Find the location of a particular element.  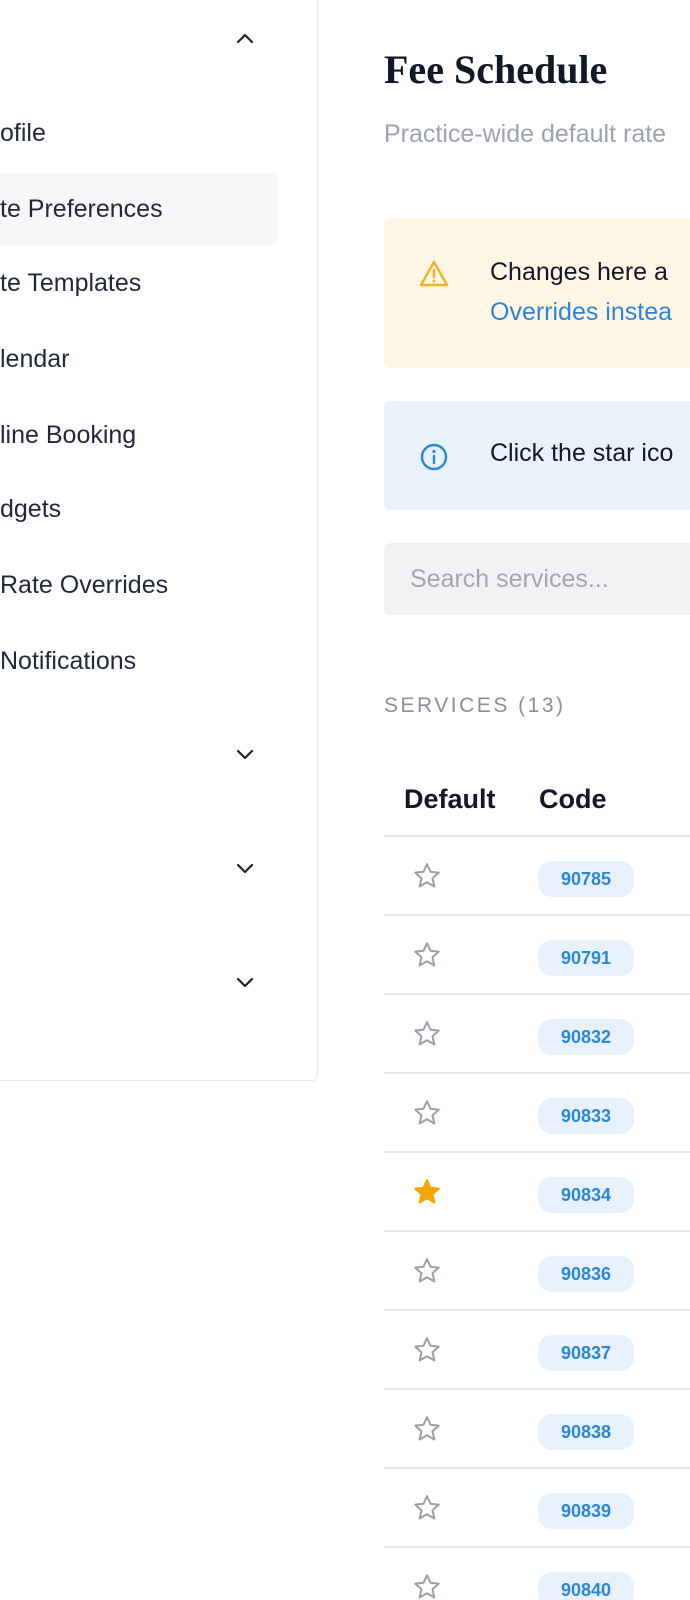

service-code-badge: 90839 is located at coordinates (586, 1511).